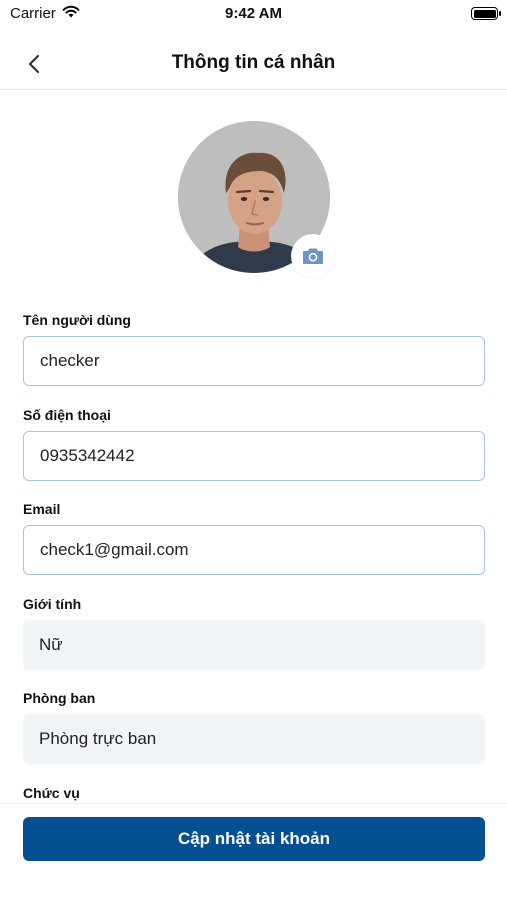 This screenshot has height=900, width=507. I want to click on change-avatar-button, so click(313, 256).